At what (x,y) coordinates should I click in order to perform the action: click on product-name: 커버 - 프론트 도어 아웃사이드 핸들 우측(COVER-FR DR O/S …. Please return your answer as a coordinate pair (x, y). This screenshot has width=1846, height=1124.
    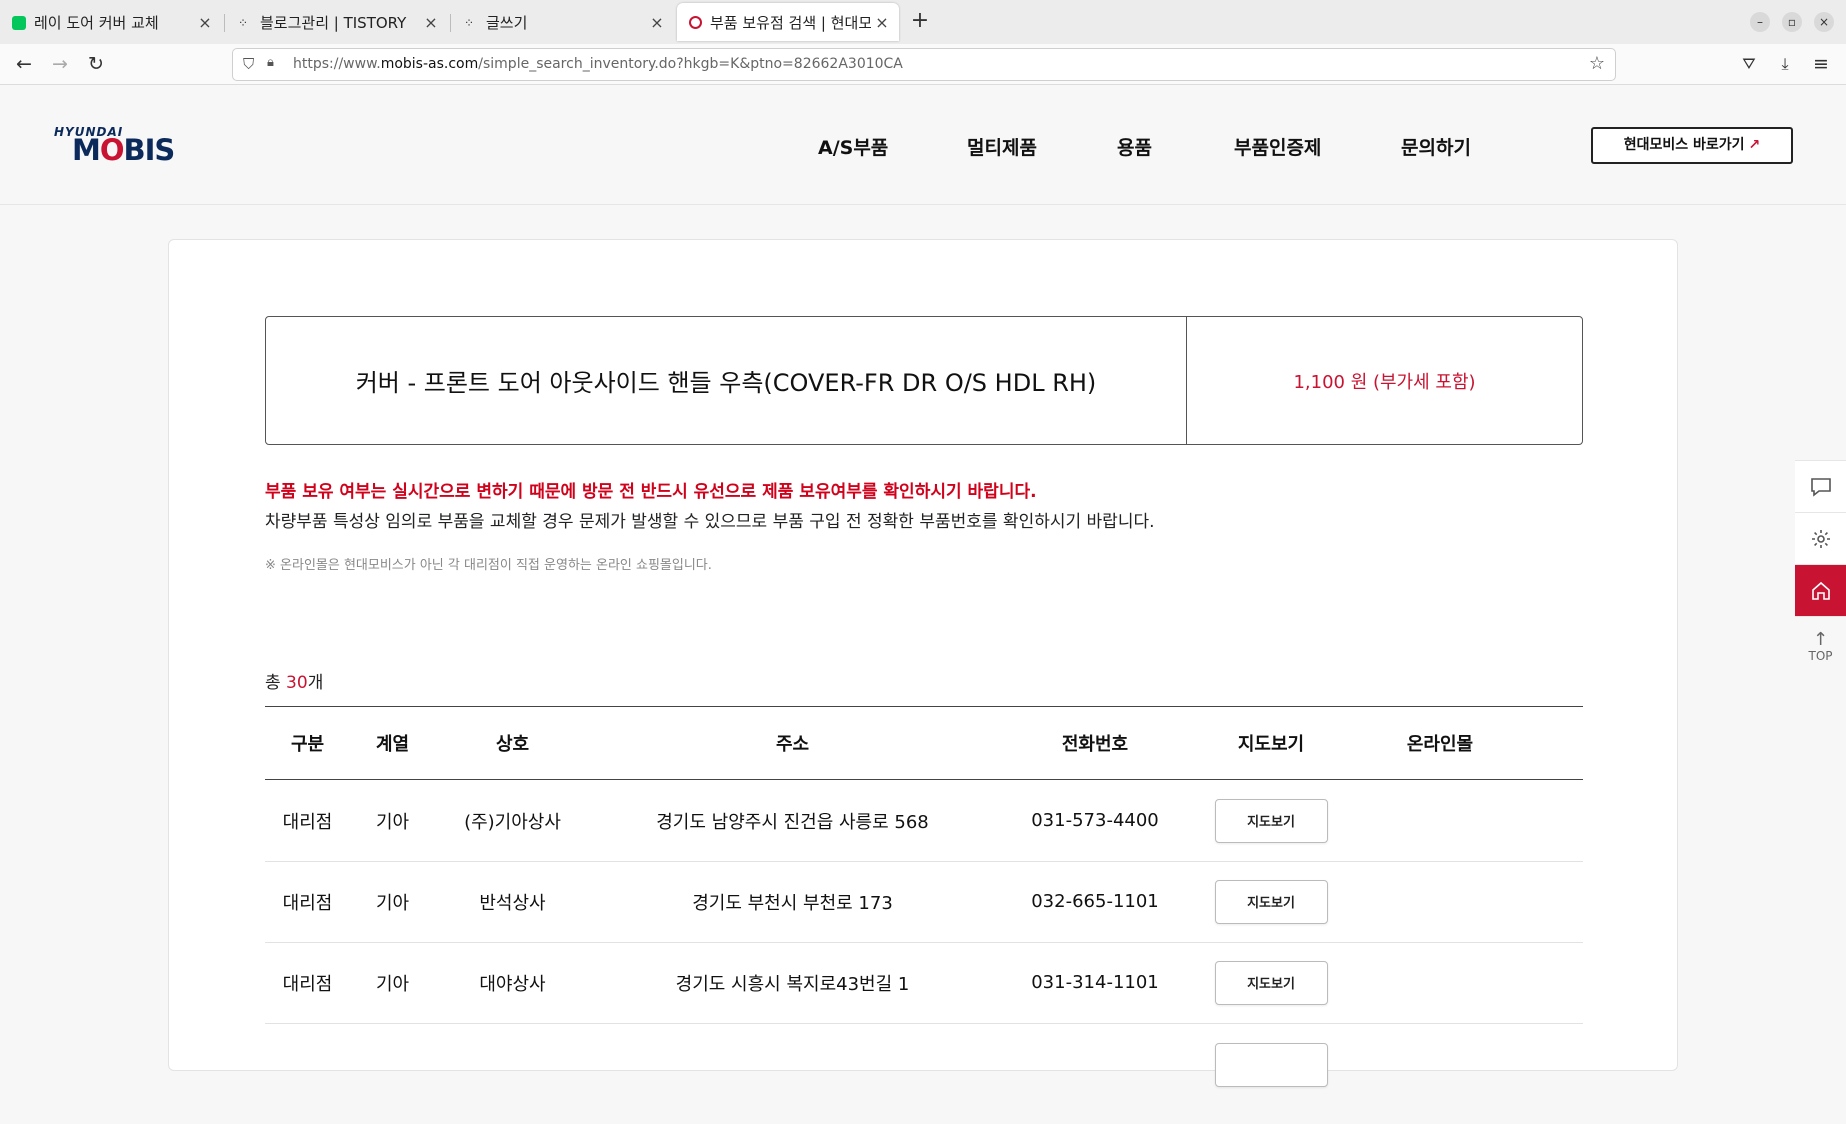
    Looking at the image, I should click on (726, 380).